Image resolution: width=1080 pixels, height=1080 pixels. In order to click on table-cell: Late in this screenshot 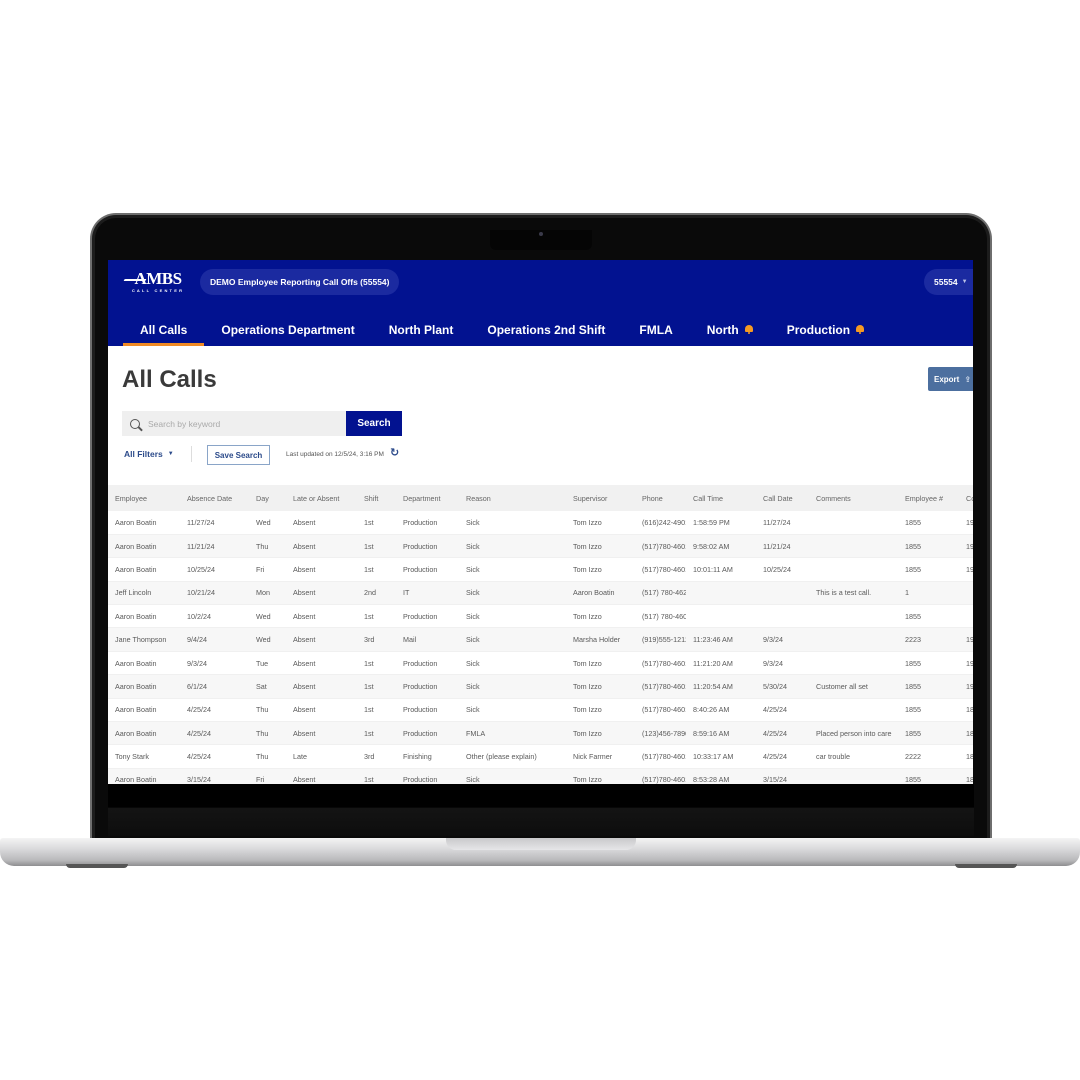, I will do `click(321, 756)`.